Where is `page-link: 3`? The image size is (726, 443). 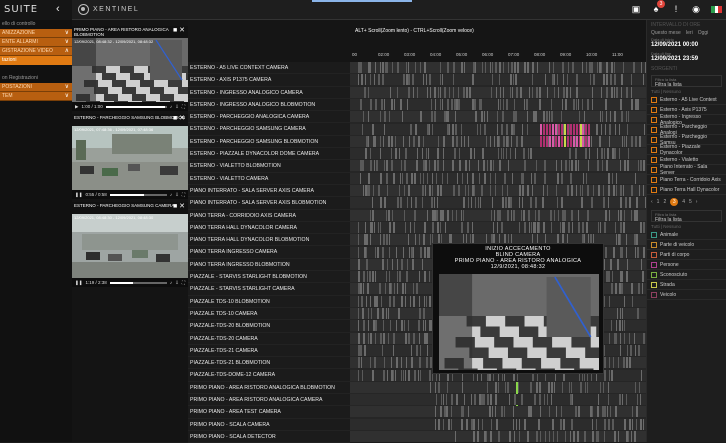 page-link: 3 is located at coordinates (674, 202).